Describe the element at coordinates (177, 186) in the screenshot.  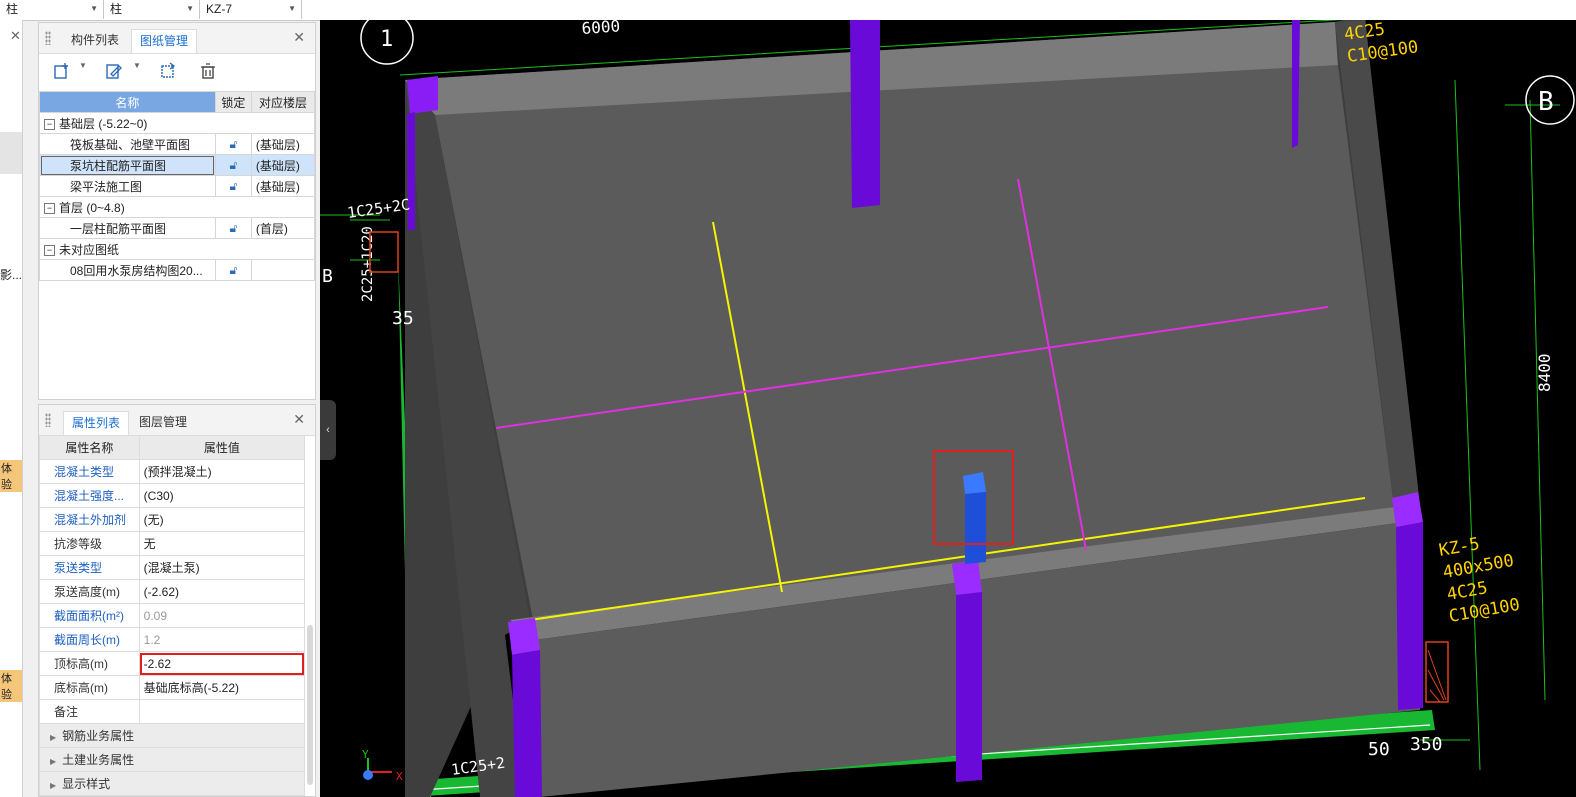
I see `table-row: 梁平法施工图 🔓︎ (基础层)` at that location.